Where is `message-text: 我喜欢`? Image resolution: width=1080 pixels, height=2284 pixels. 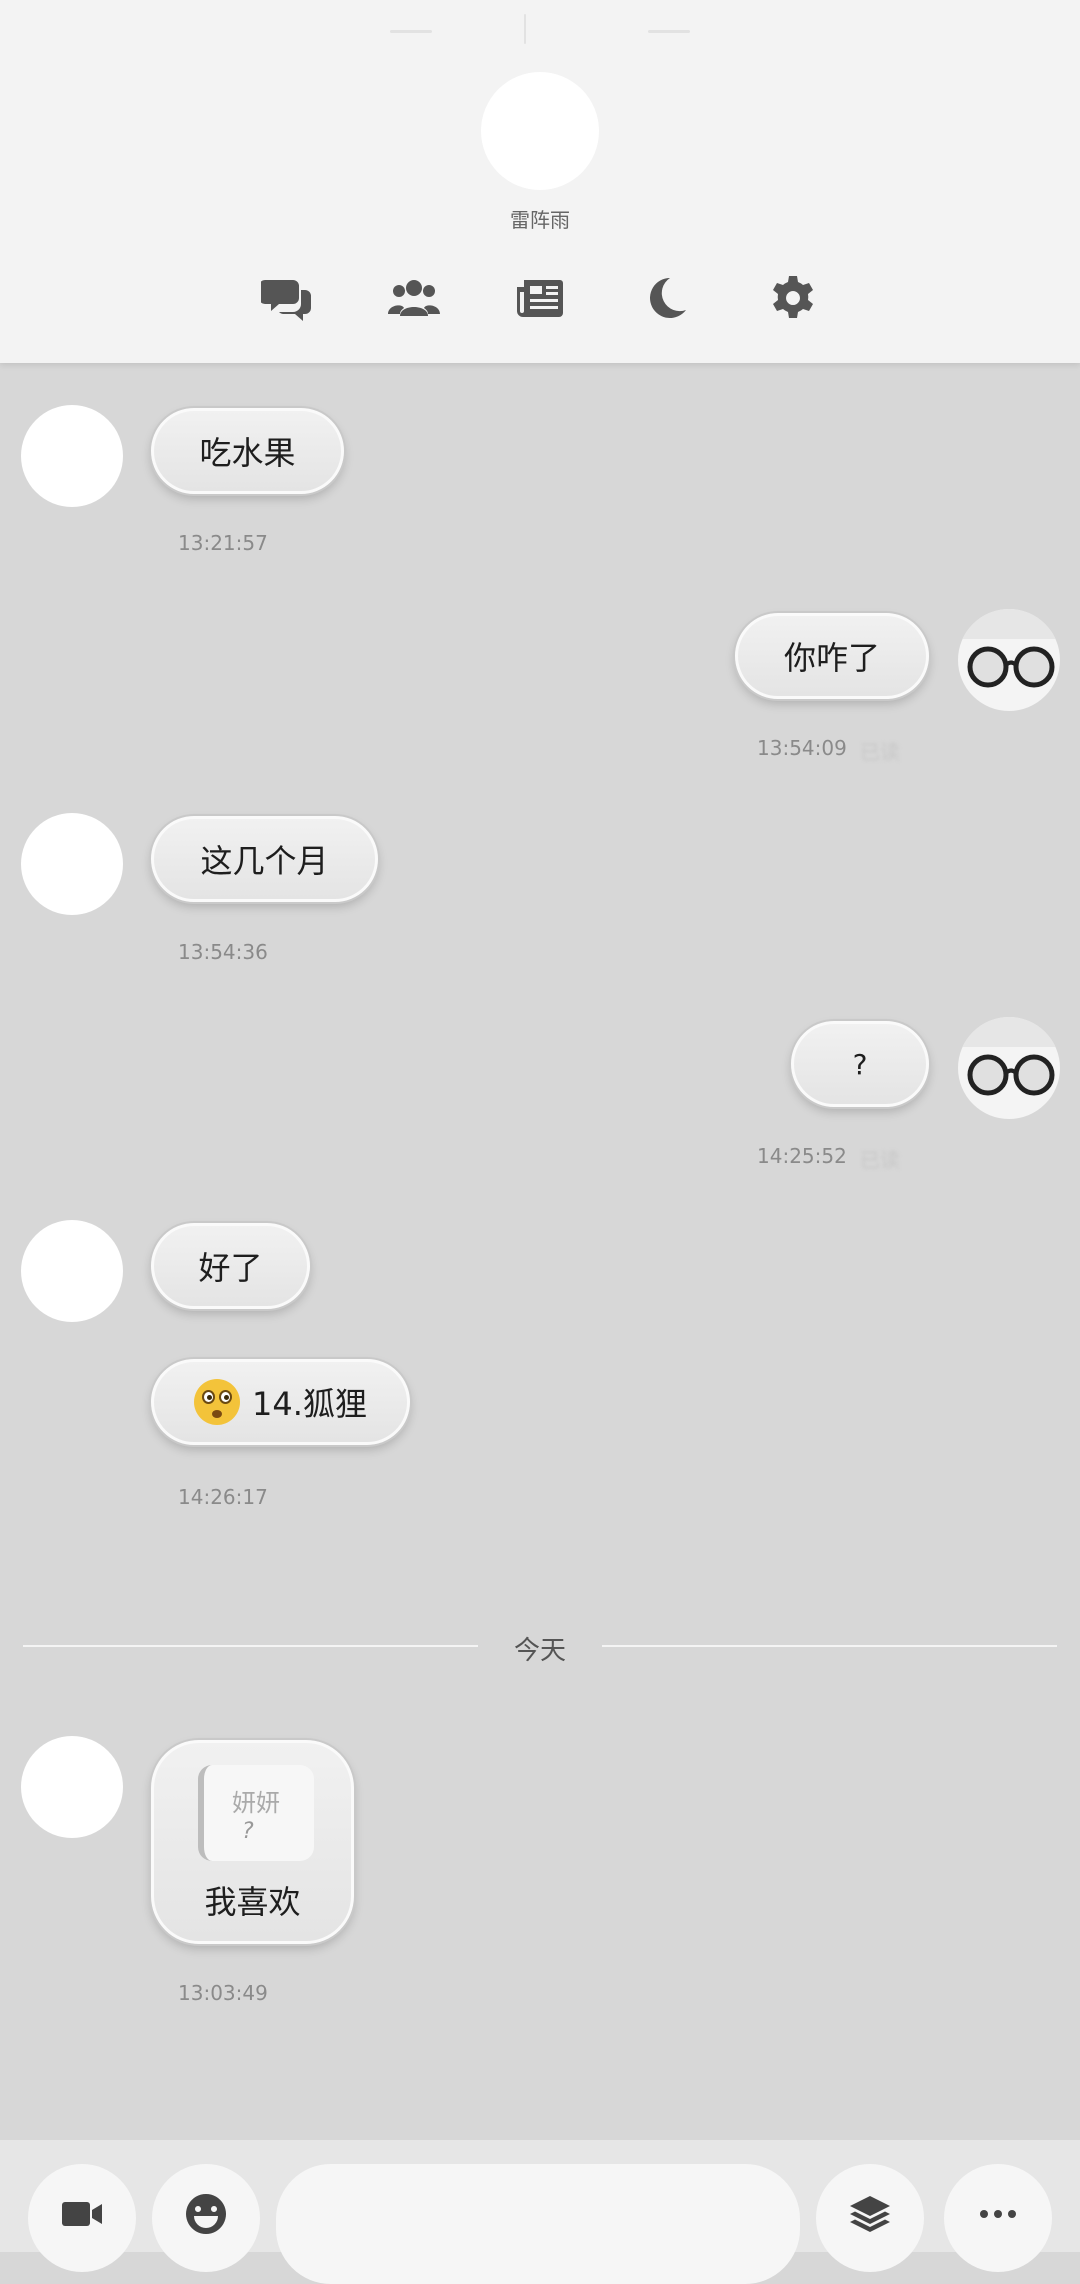
message-text: 我喜欢 is located at coordinates (252, 1902).